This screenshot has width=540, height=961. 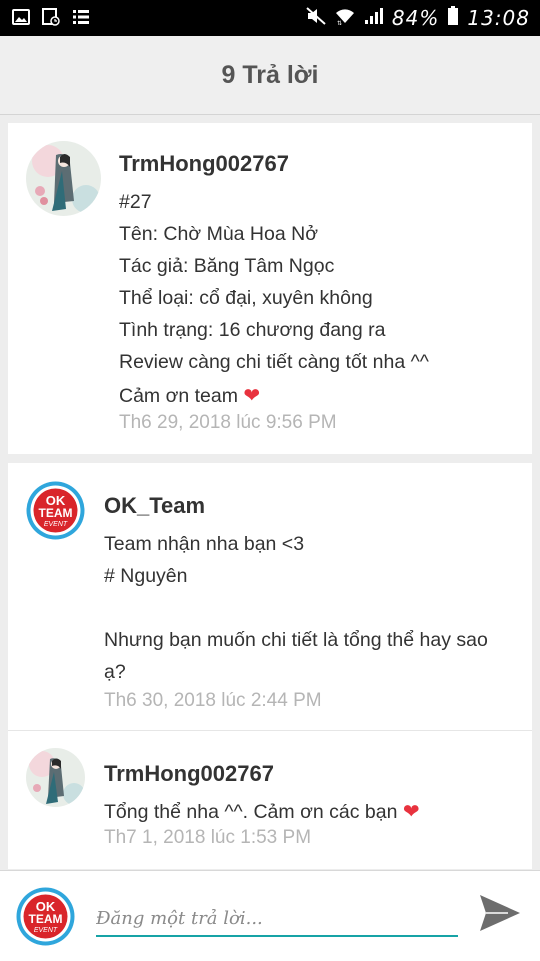 What do you see at coordinates (270, 18) in the screenshot?
I see `status-bar: ⇅ 84% 13:08` at bounding box center [270, 18].